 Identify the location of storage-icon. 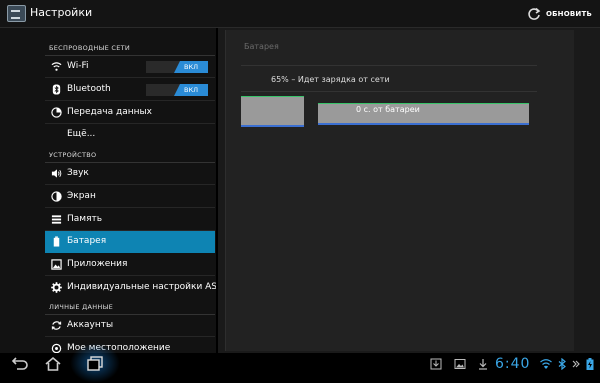
(56, 219).